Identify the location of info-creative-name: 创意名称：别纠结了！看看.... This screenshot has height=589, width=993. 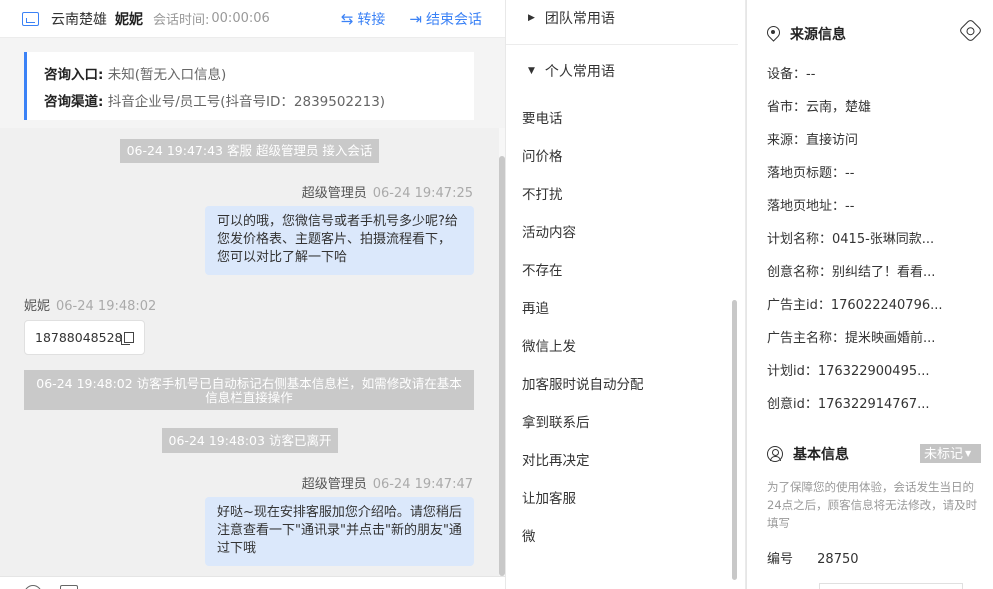
(851, 272).